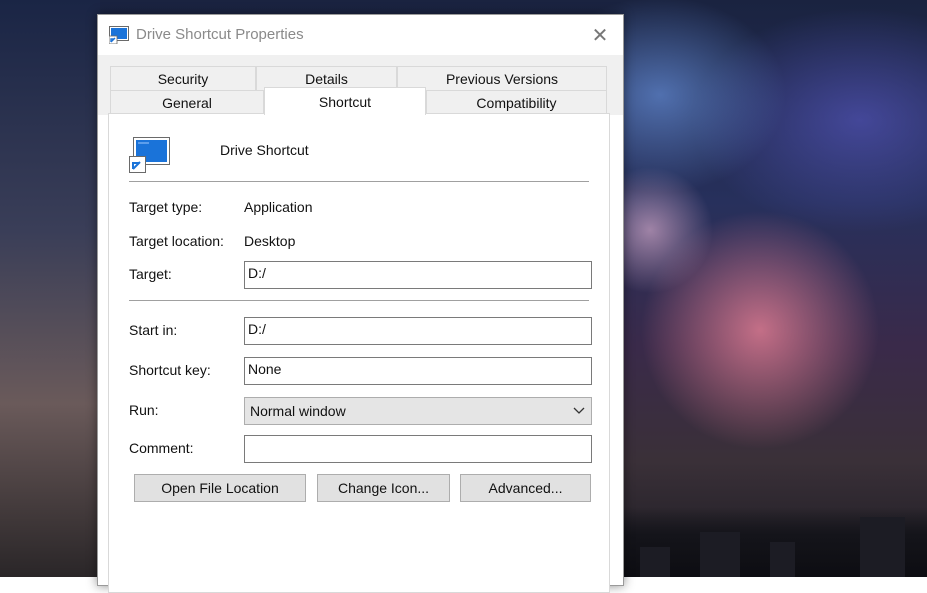 This screenshot has width=927, height=593. What do you see at coordinates (773, 542) in the screenshot?
I see `city-skyline` at bounding box center [773, 542].